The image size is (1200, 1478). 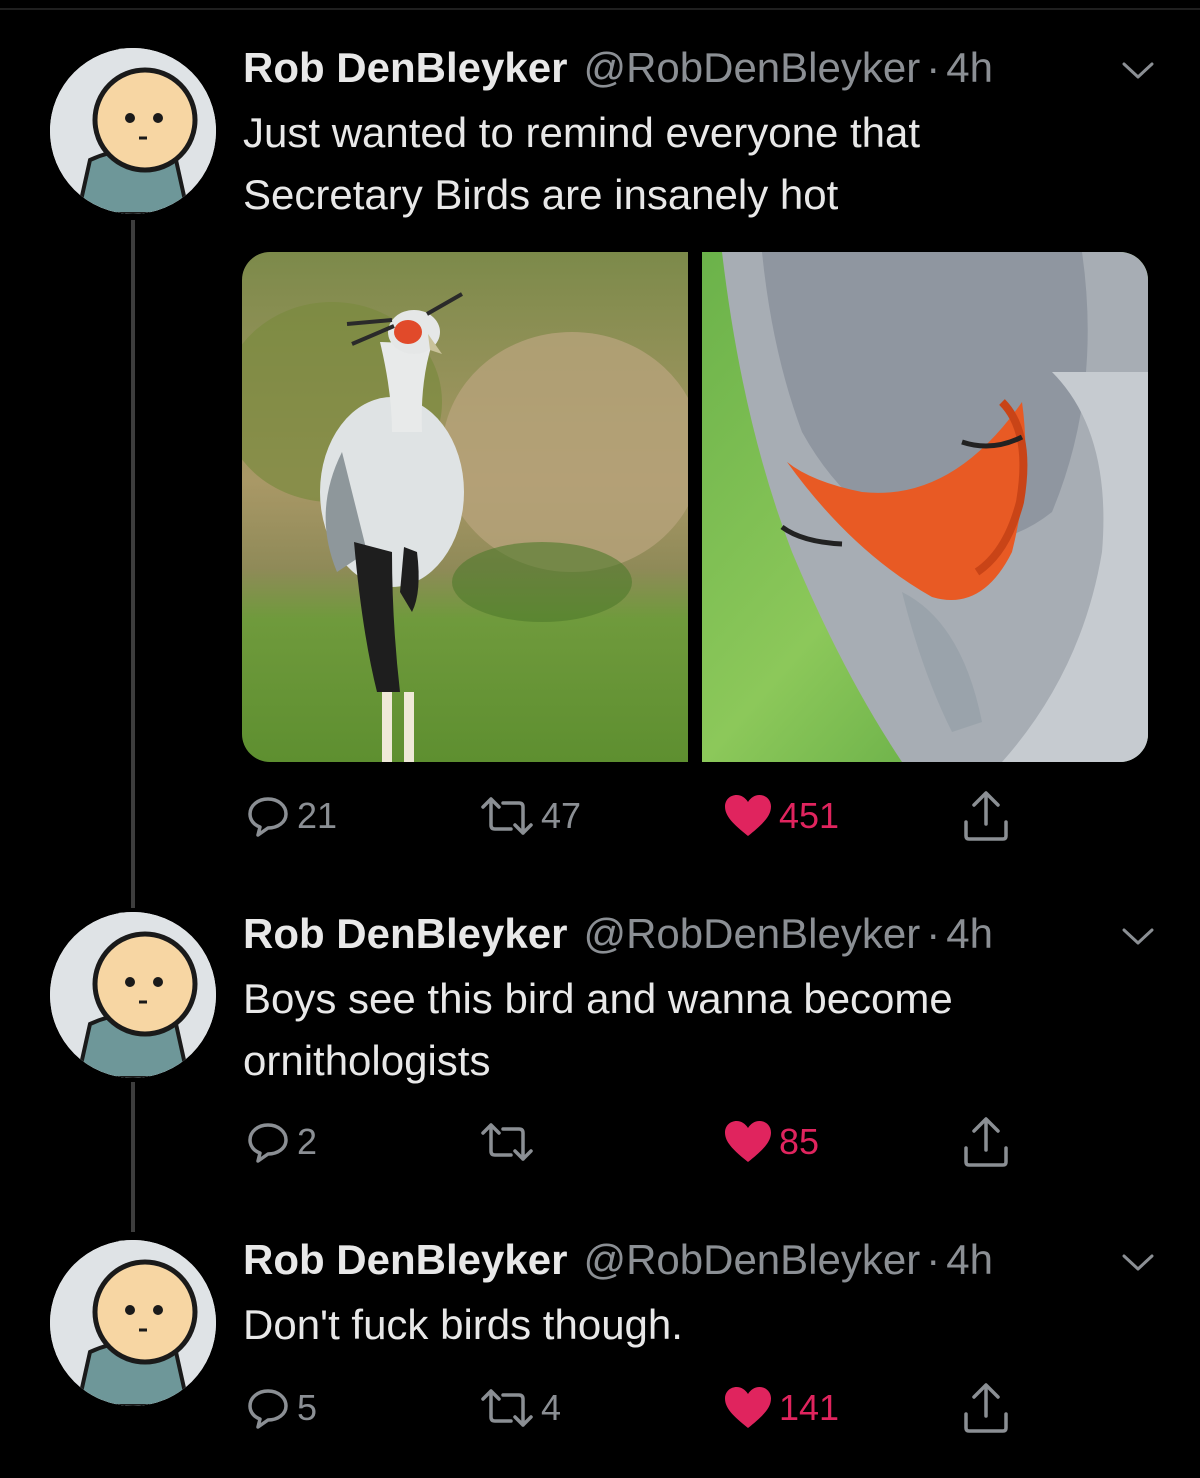 I want to click on reply-button: 2, so click(x=281, y=1142).